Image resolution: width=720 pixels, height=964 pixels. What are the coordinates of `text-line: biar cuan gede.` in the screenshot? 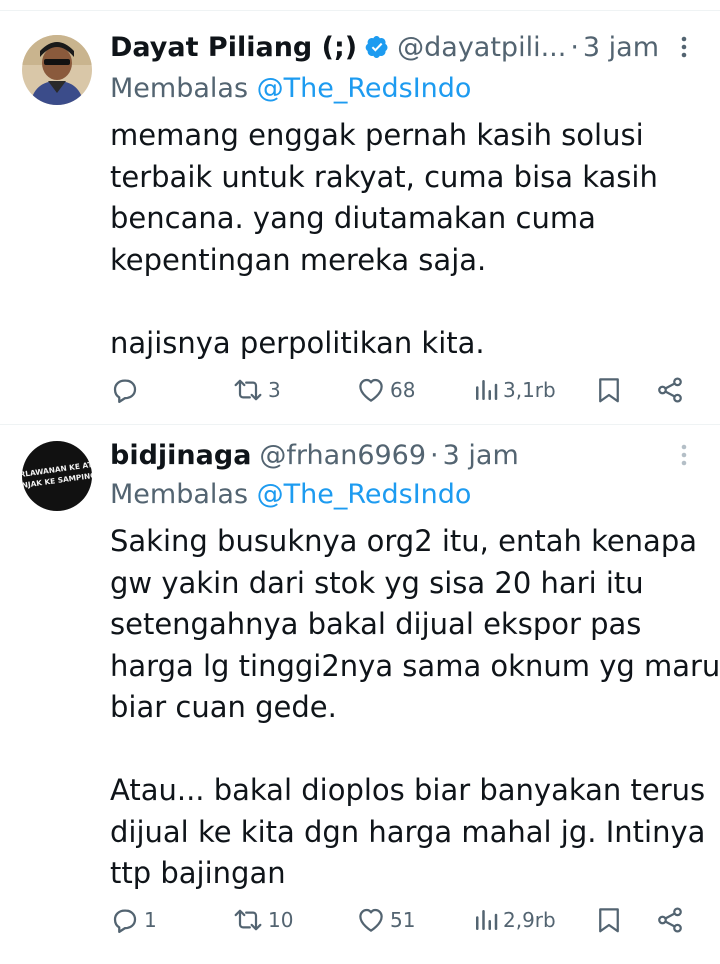 It's located at (223, 707).